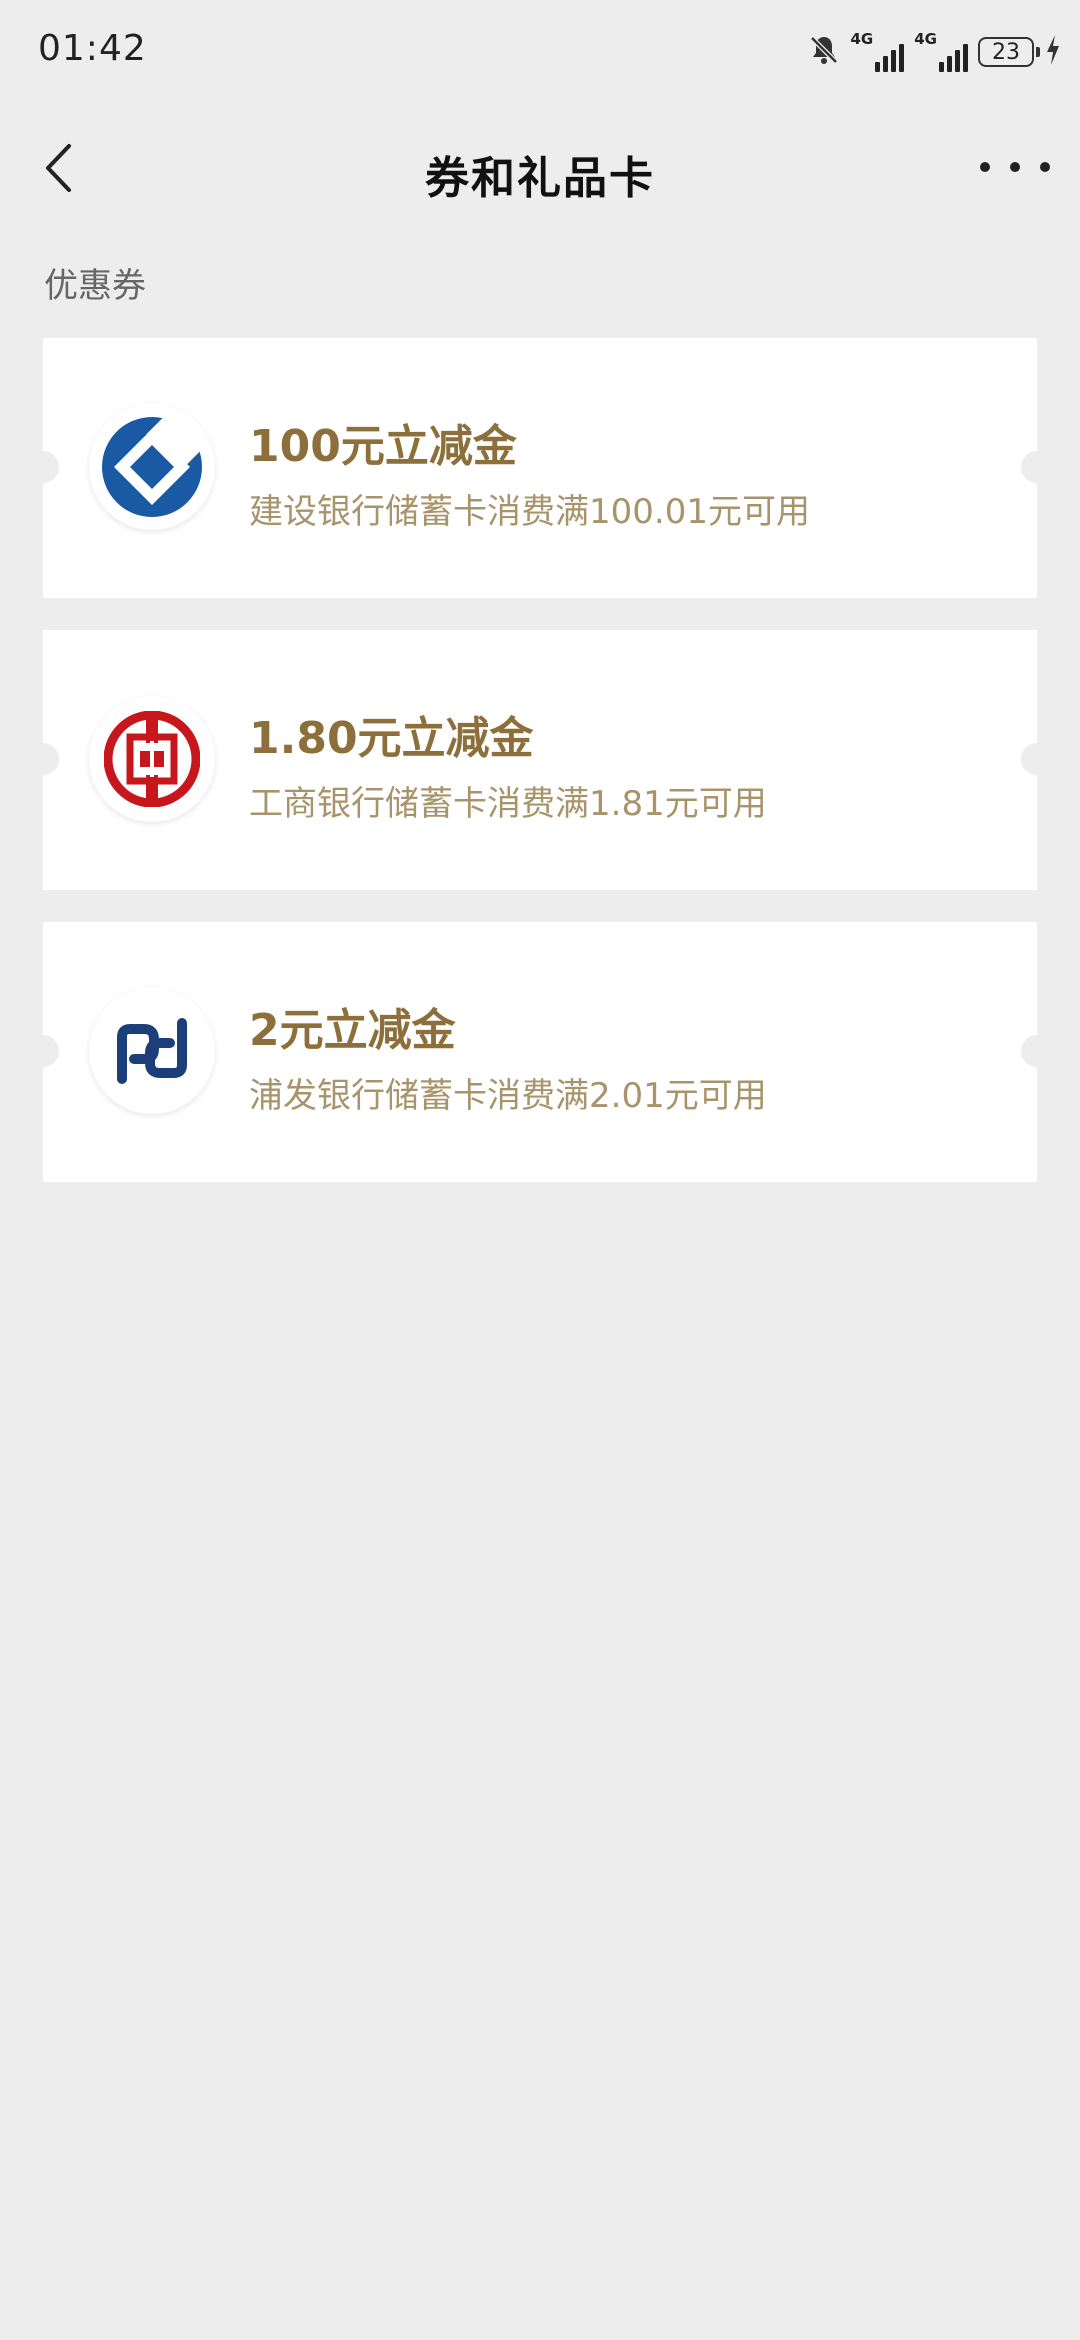 The height and width of the screenshot is (2340, 1080). I want to click on coupon-description: 浦发银行储蓄卡消费满2.01元可用, so click(508, 1096).